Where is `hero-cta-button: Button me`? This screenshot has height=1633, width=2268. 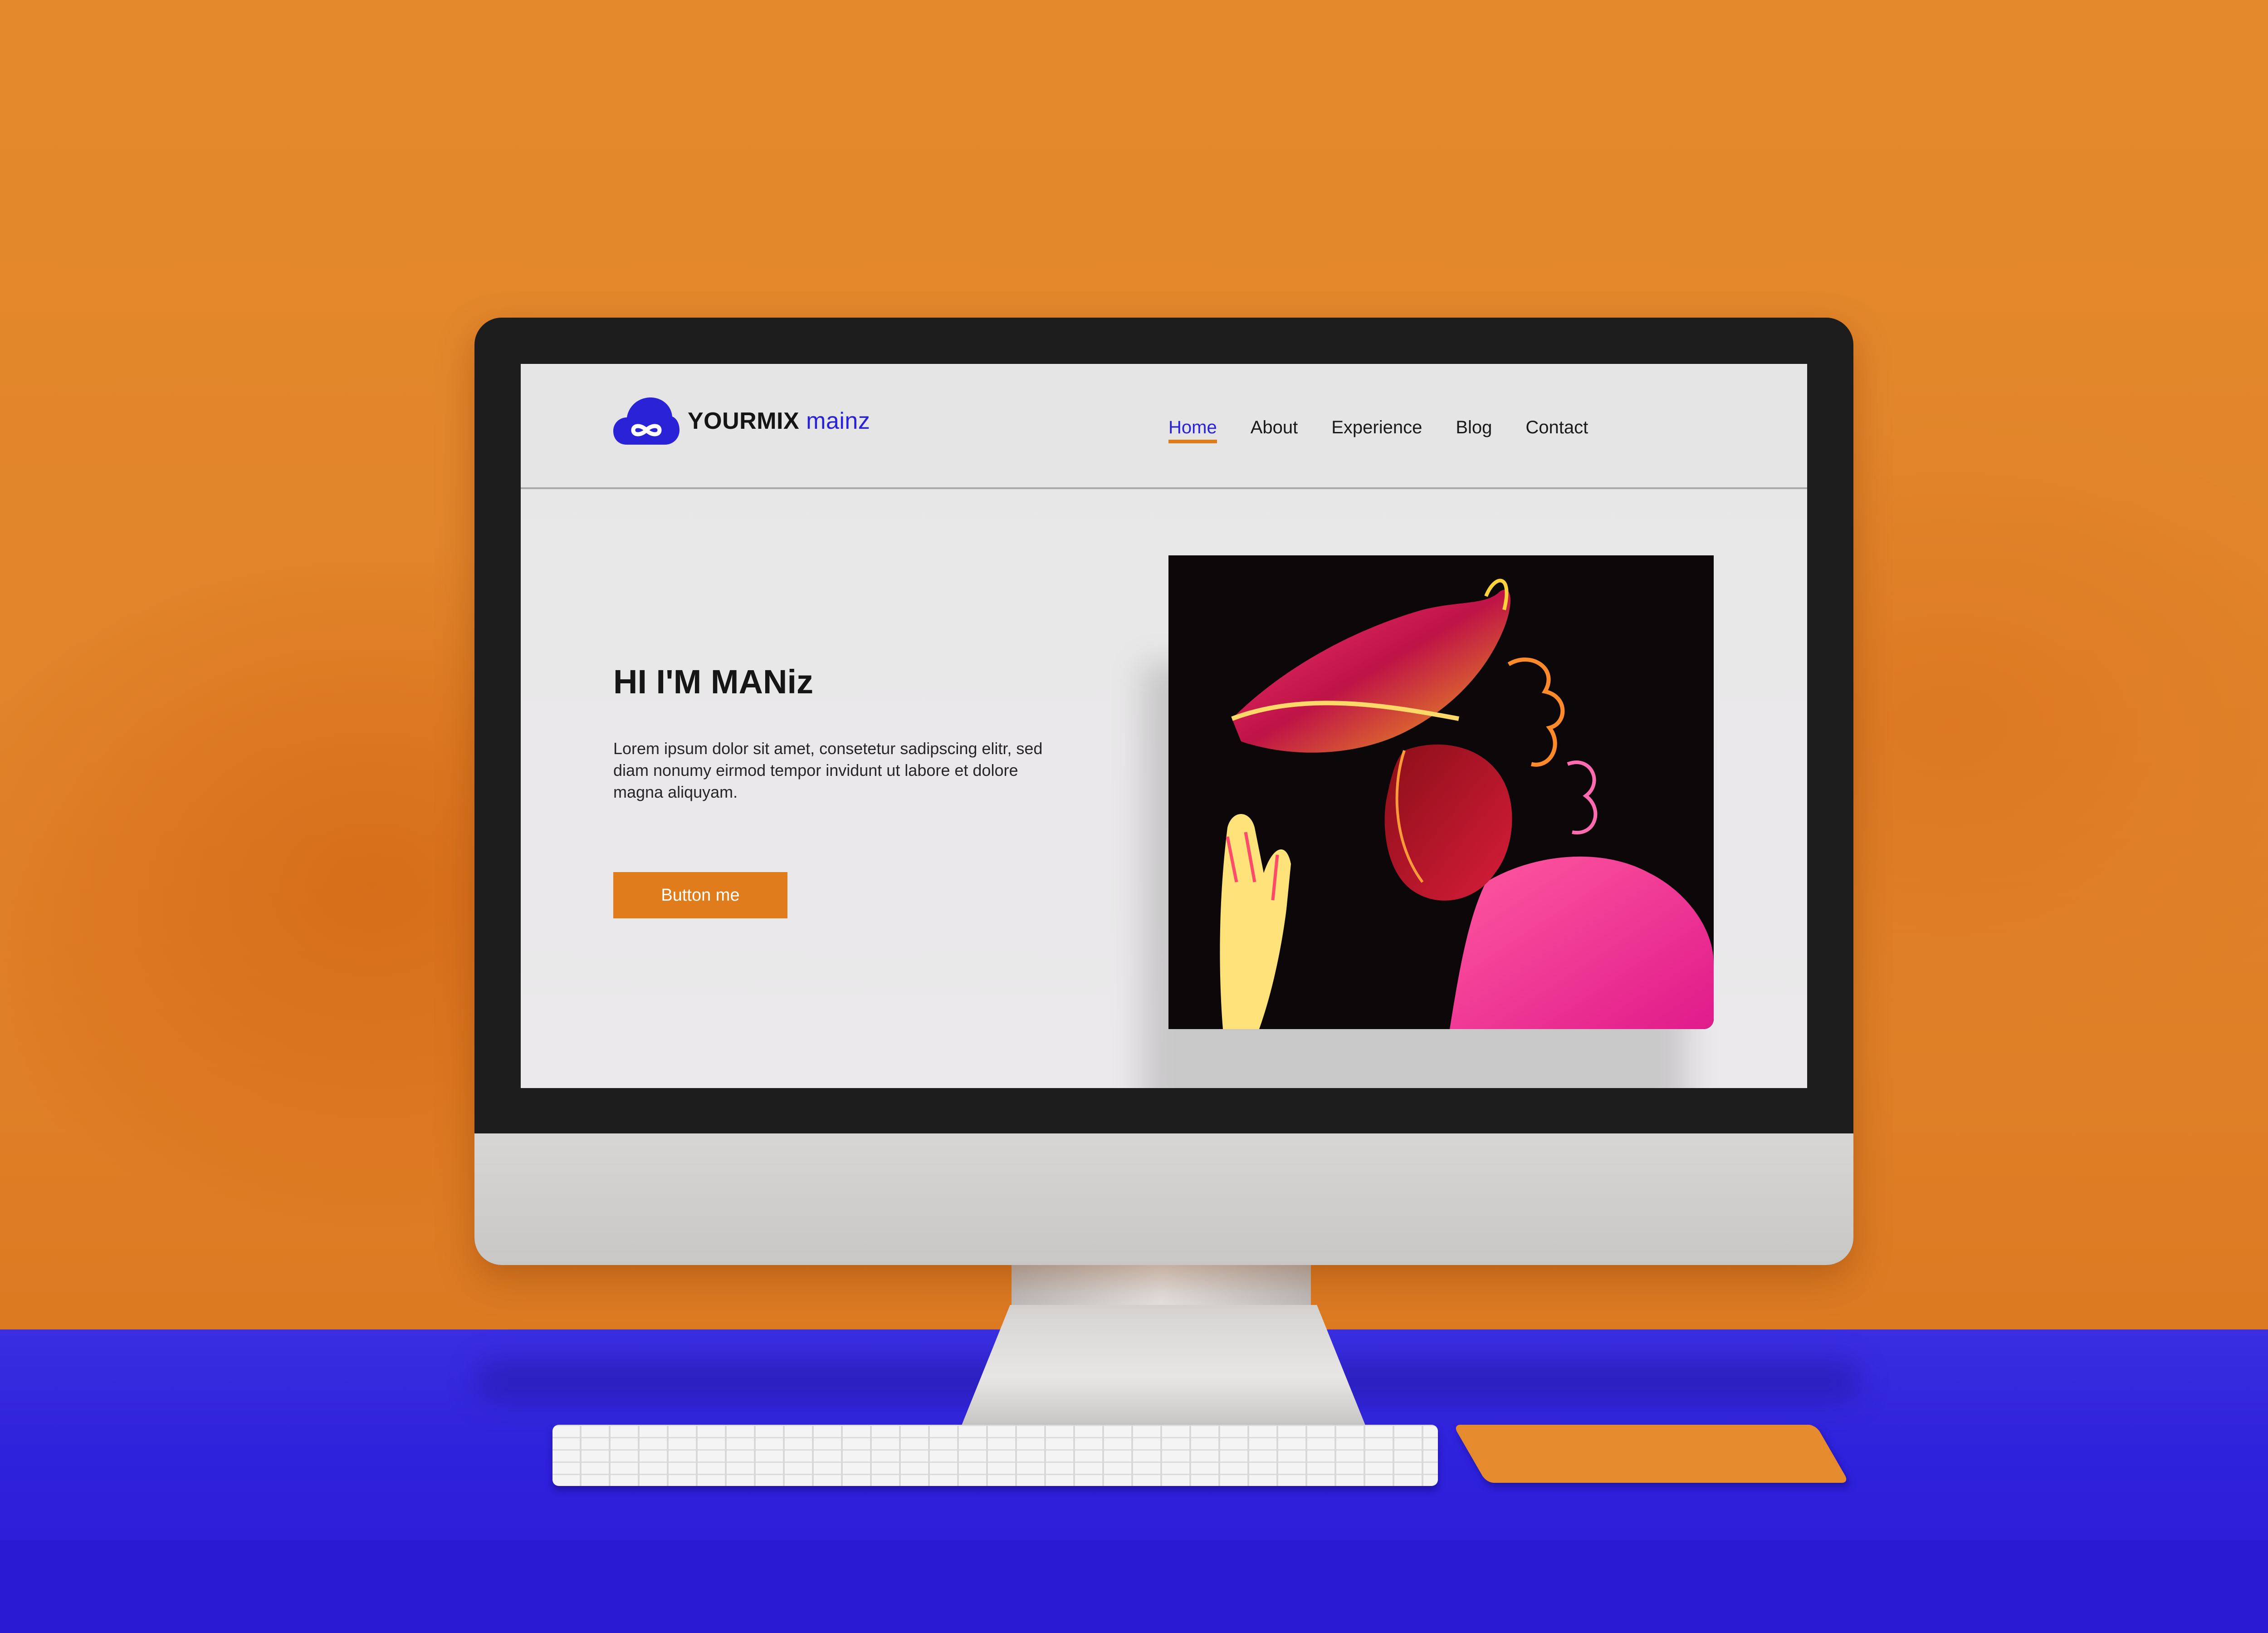 hero-cta-button: Button me is located at coordinates (700, 895).